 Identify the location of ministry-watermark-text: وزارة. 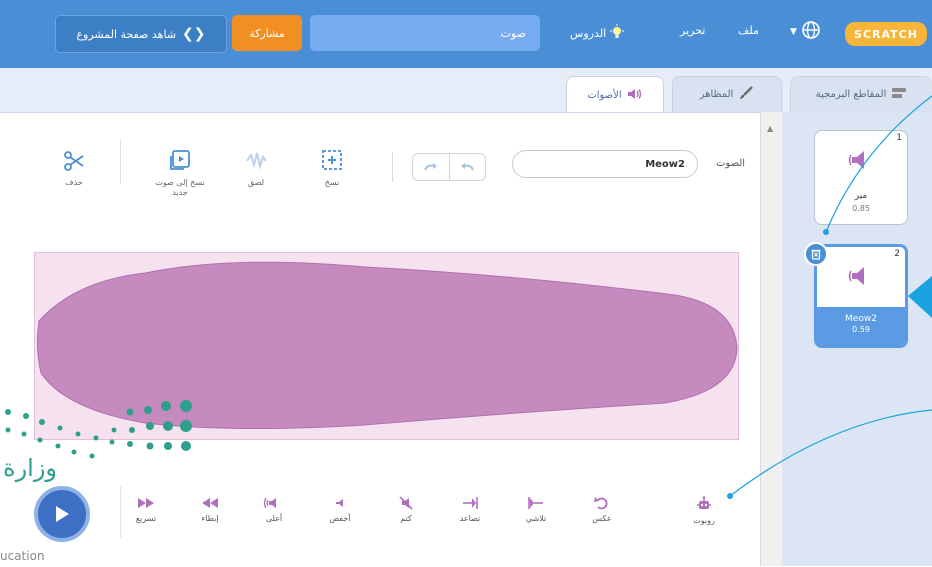
(30, 468).